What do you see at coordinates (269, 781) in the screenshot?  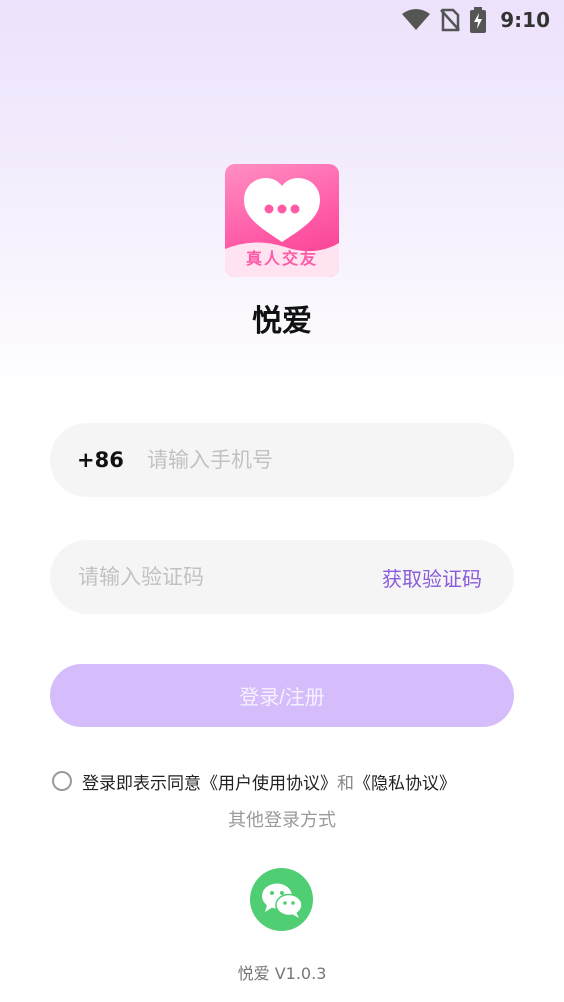 I see `user-agreement-link: 《用户使用协议》` at bounding box center [269, 781].